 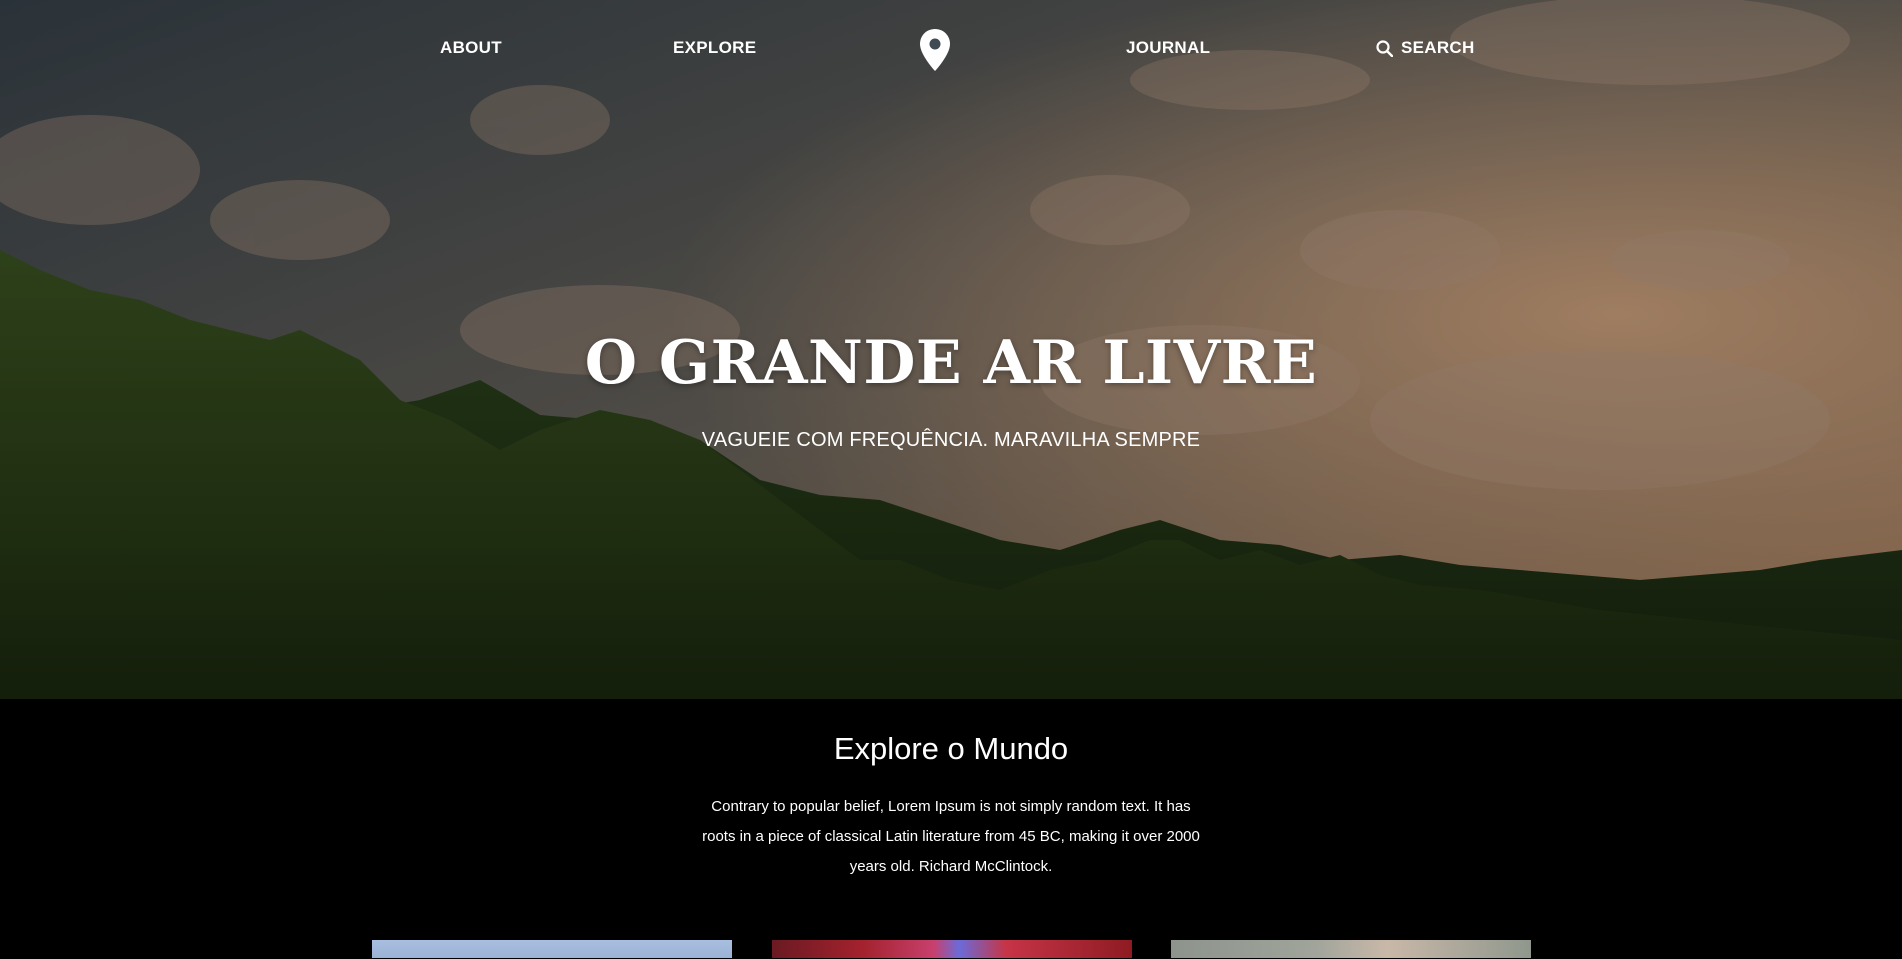 What do you see at coordinates (1168, 48) in the screenshot?
I see `nav-journal-link: JOURNAL` at bounding box center [1168, 48].